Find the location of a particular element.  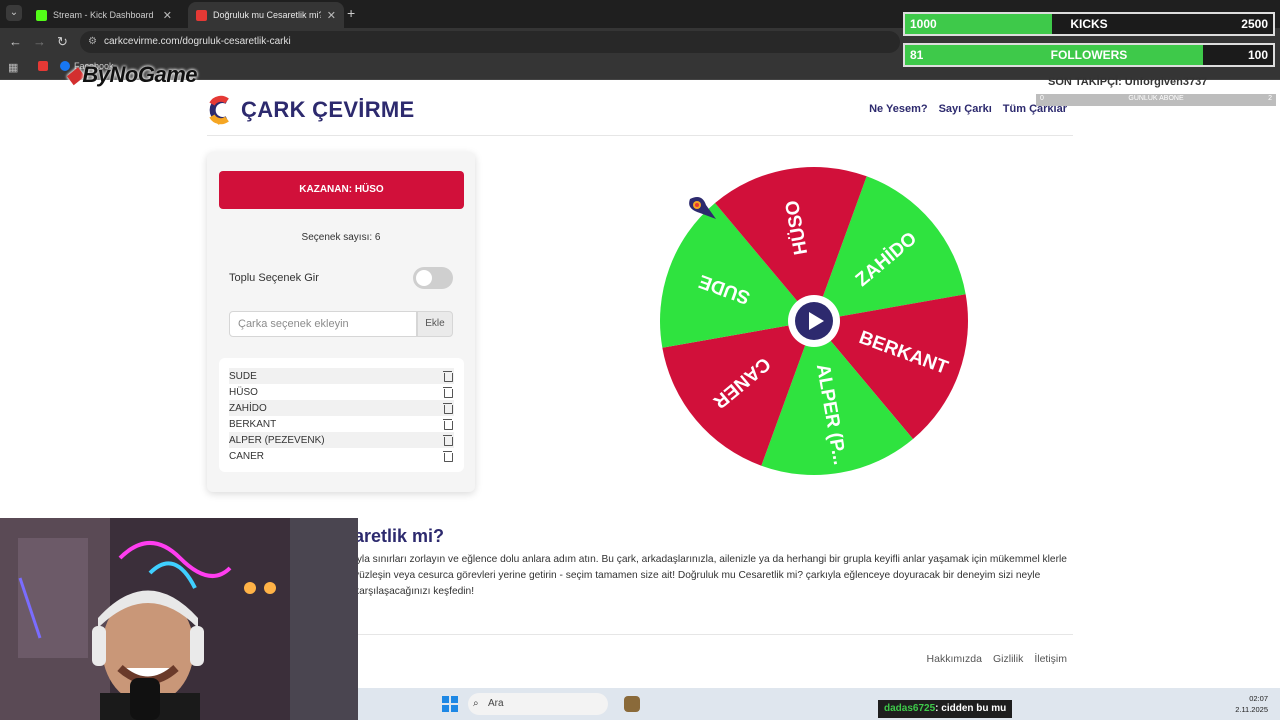

add-option-input is located at coordinates (323, 324).